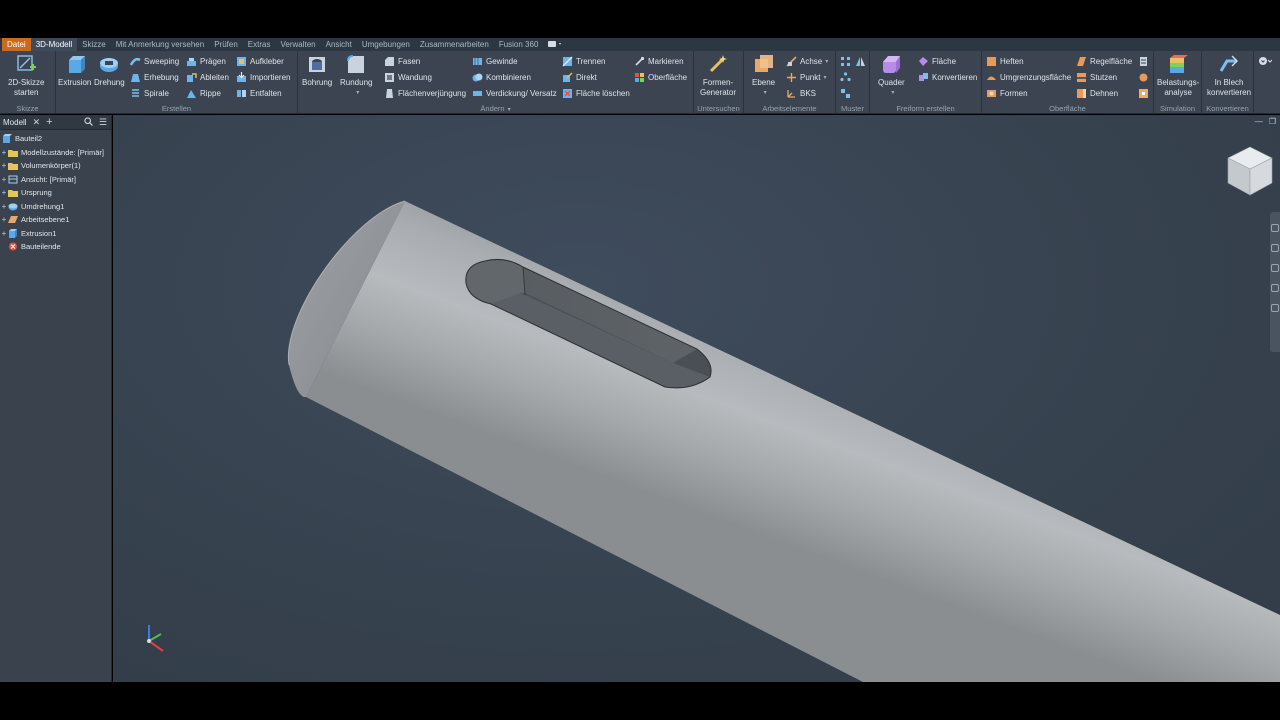 The image size is (1280, 720). I want to click on fit-mesh-button, so click(1145, 93).